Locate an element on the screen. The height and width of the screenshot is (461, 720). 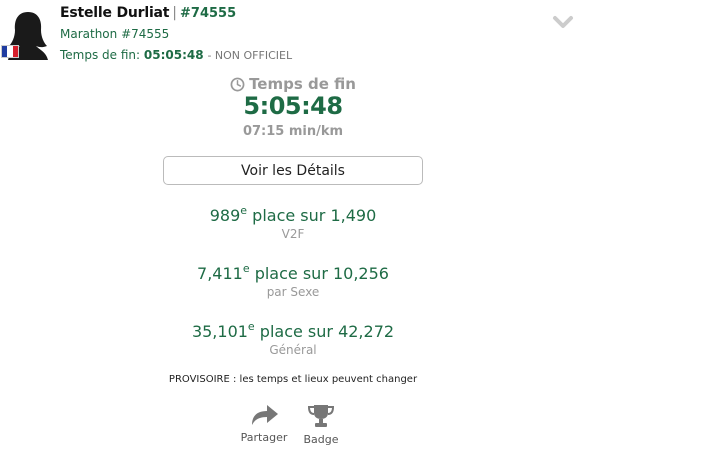
placement-rank: 35,101 is located at coordinates (219, 331).